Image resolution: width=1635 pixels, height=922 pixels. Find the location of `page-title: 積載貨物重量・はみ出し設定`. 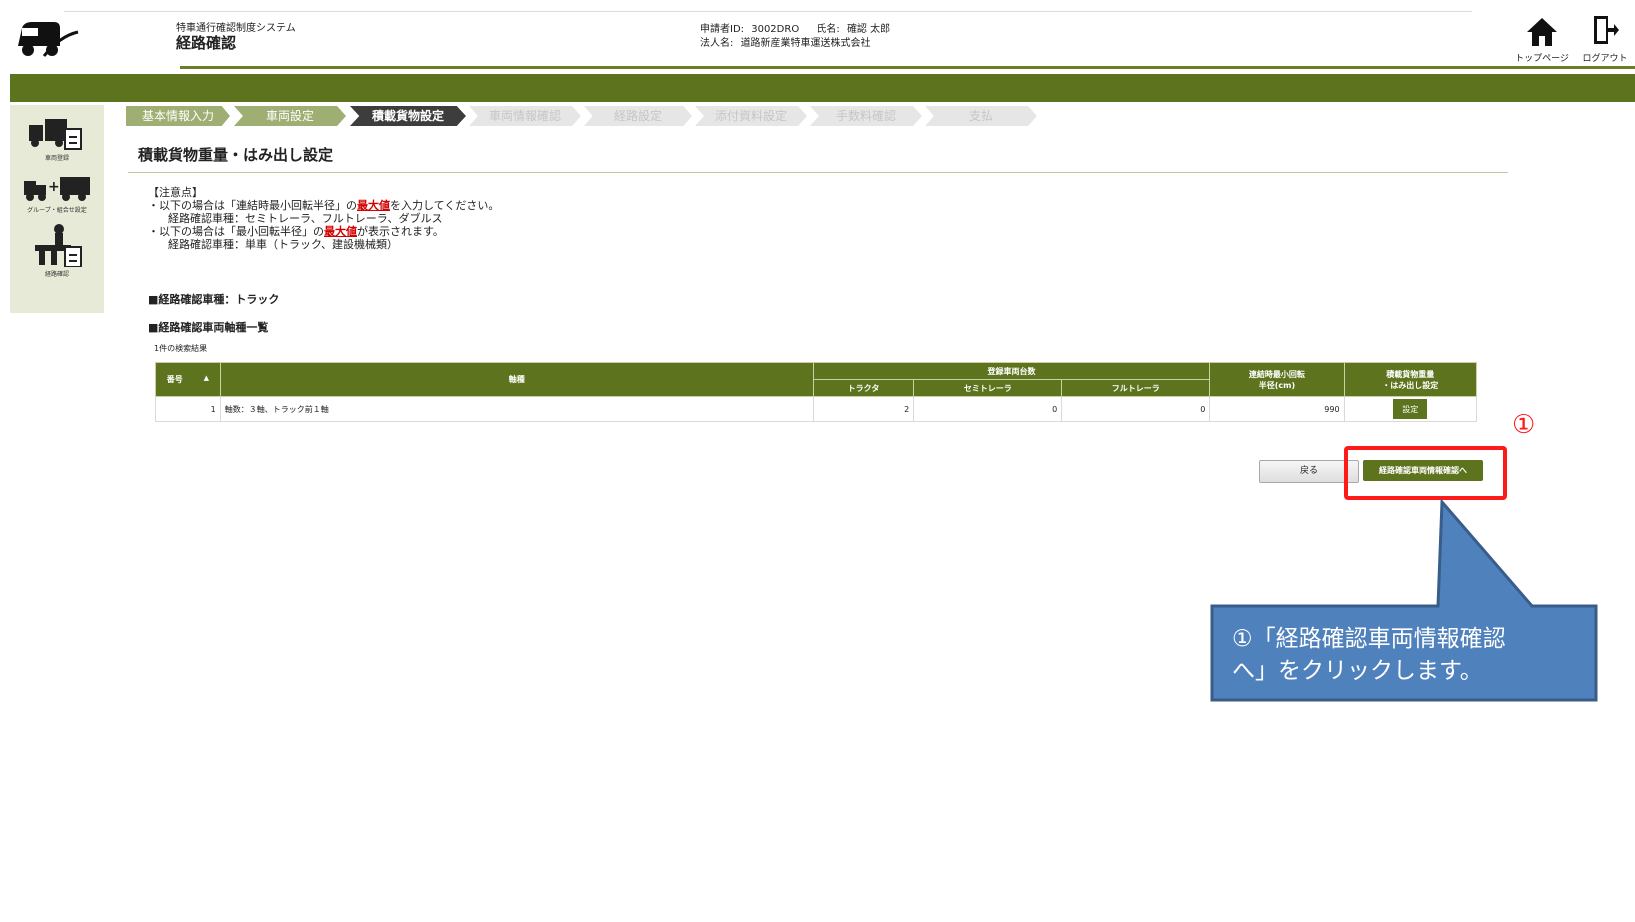

page-title: 積載貨物重量・はみ出し設定 is located at coordinates (236, 155).